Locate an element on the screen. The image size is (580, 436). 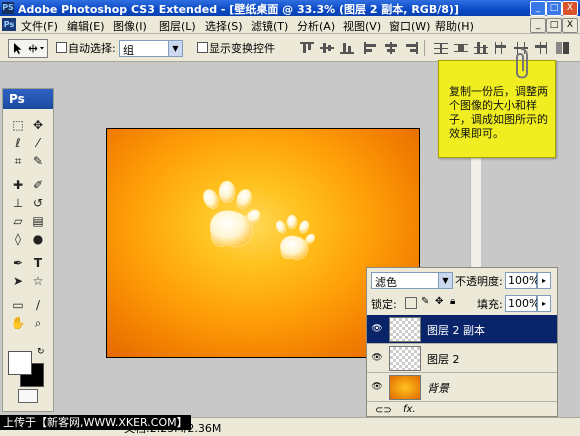
layer-row: 👁︎ 图层 2 副本 is located at coordinates (462, 329).